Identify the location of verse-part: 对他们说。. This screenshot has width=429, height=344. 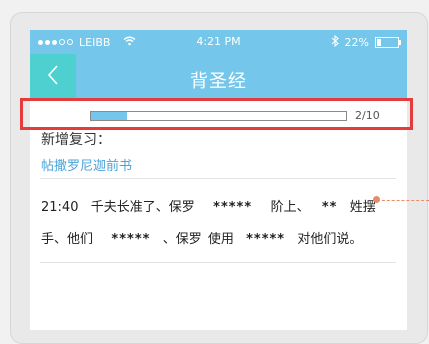
(330, 239).